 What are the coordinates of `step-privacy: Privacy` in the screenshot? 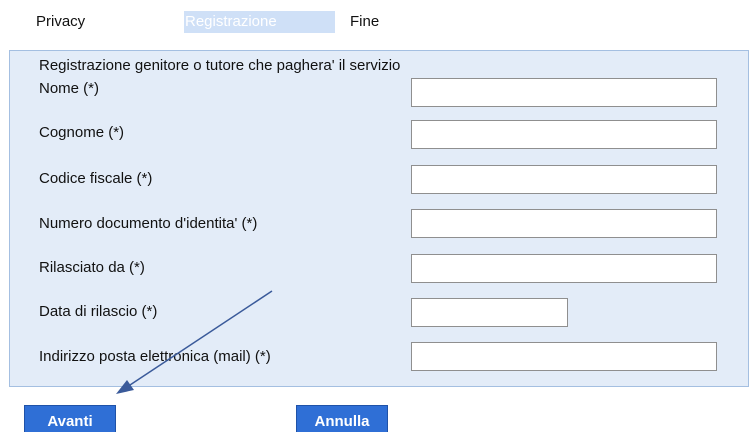 It's located at (60, 22).